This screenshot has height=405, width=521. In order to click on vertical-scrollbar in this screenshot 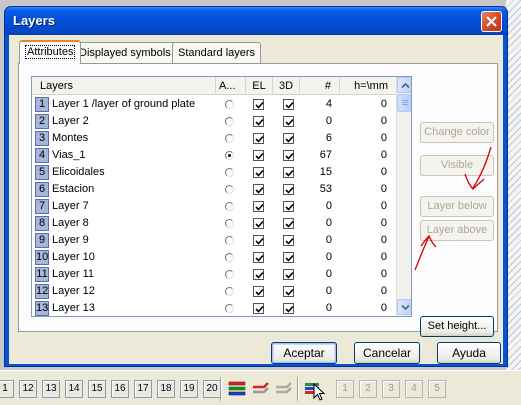, I will do `click(403, 196)`.